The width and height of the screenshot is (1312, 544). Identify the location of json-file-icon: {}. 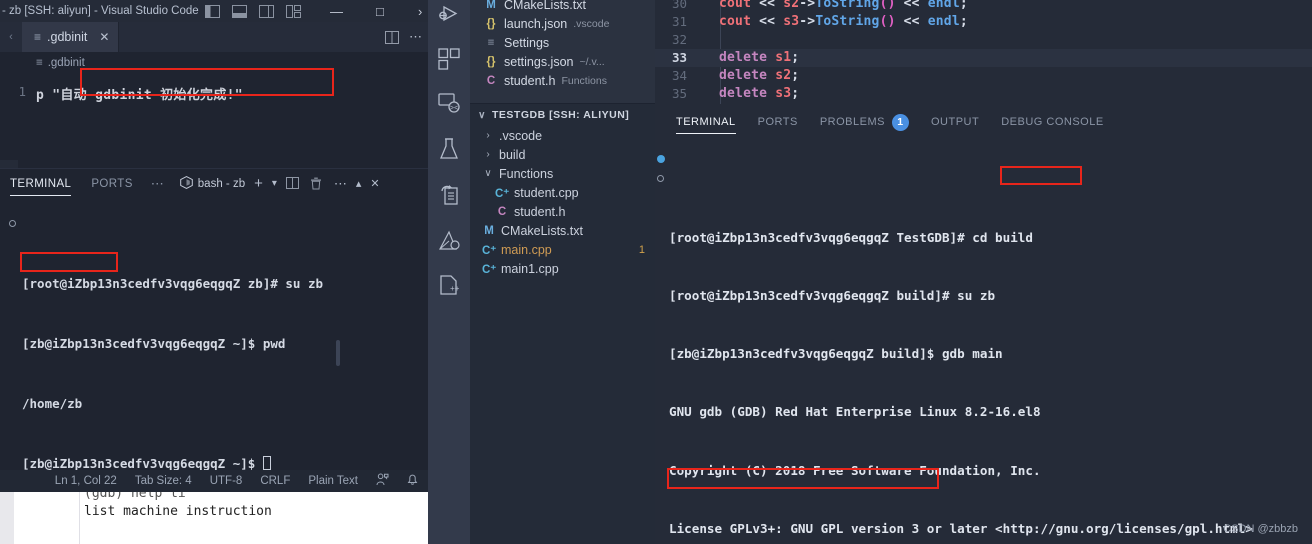
(491, 61).